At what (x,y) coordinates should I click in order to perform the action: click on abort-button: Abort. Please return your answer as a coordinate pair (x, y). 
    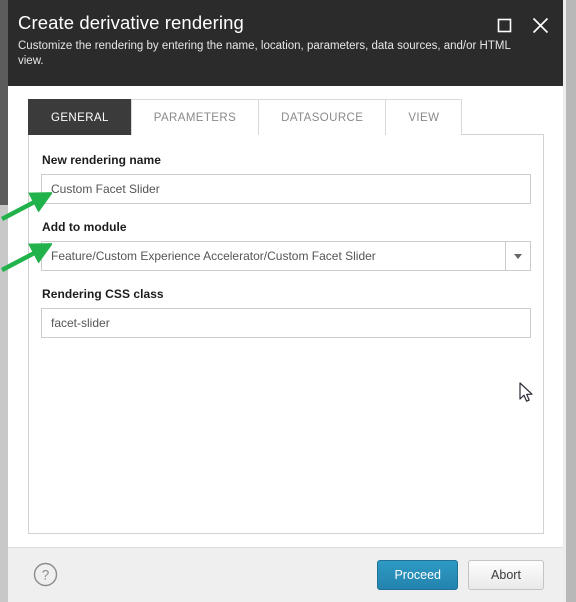
    Looking at the image, I should click on (506, 575).